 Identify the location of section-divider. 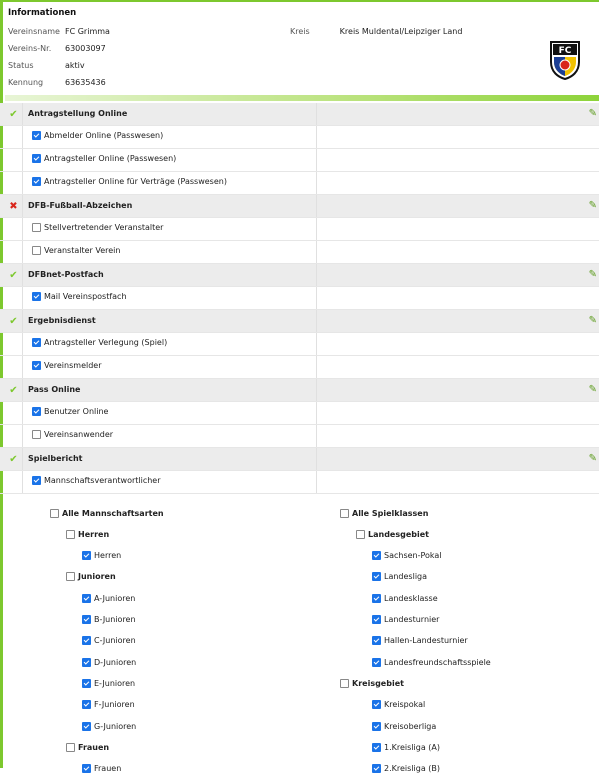
(302, 98).